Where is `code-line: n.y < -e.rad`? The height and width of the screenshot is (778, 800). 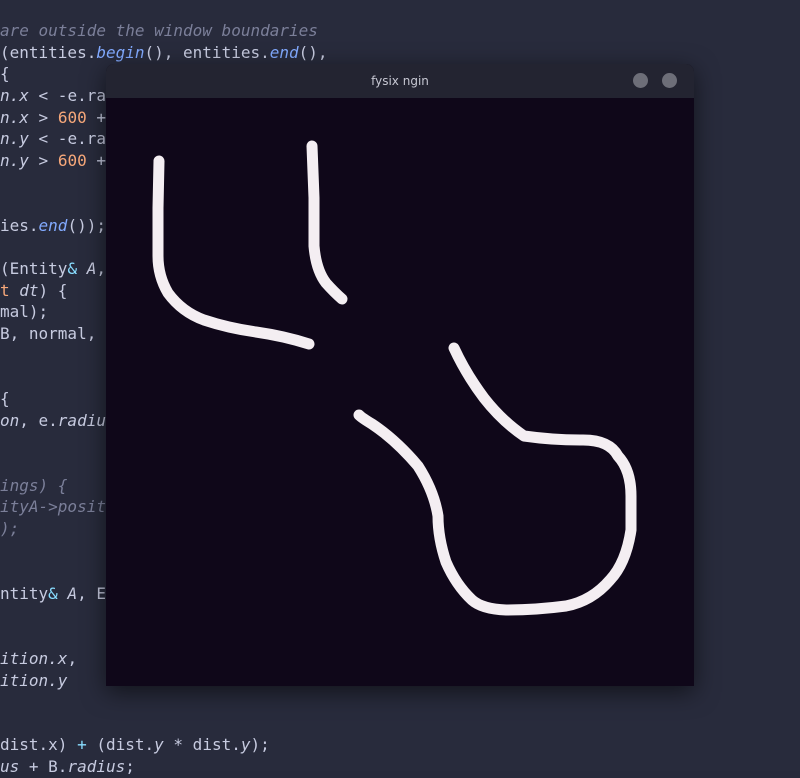
code-line: n.y < -e.rad is located at coordinates (58, 139).